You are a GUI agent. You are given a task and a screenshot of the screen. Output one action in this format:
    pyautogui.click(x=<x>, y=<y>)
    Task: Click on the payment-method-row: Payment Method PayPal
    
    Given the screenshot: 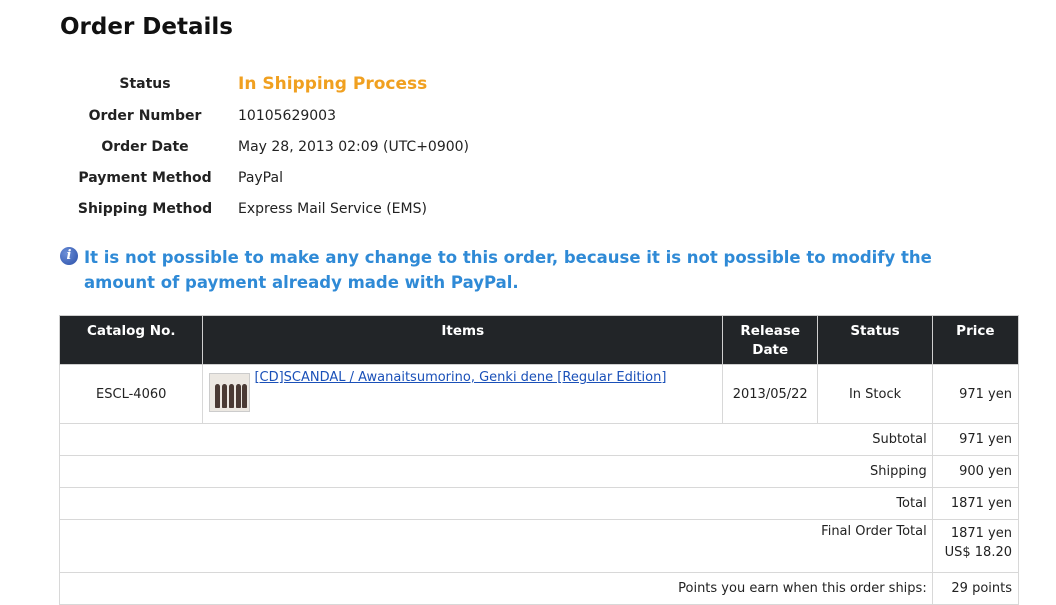 What is the action you would take?
    pyautogui.click(x=360, y=178)
    